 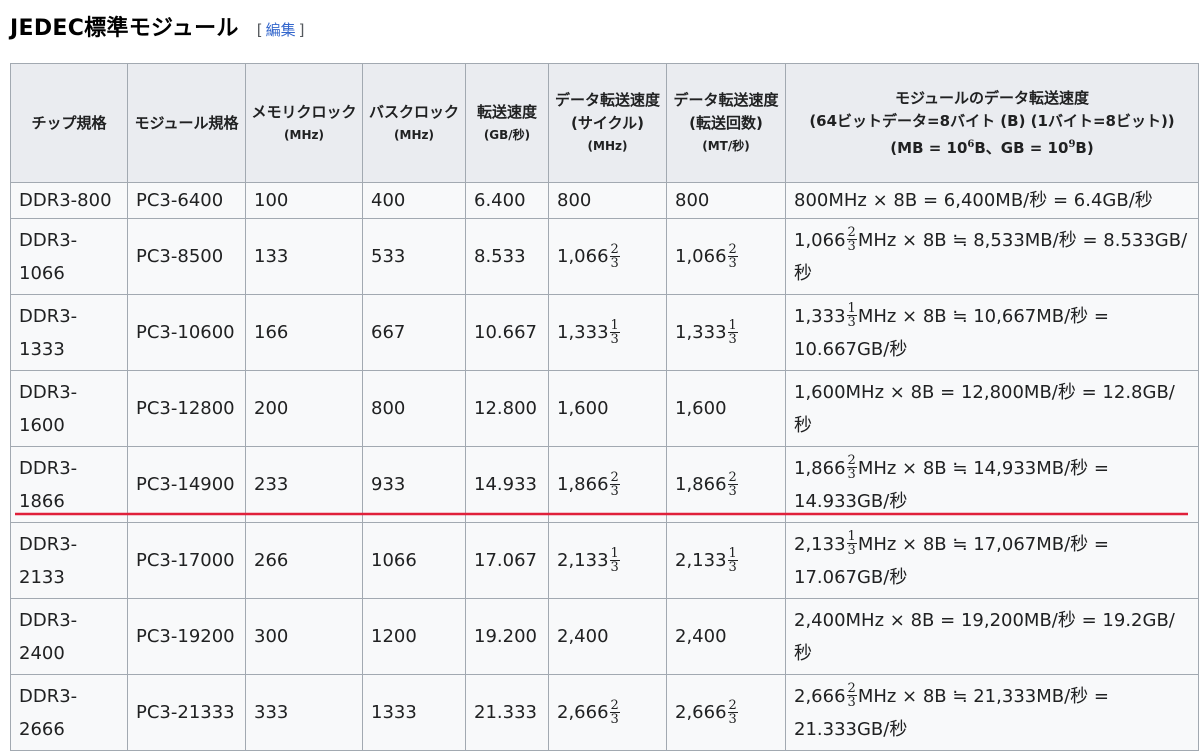 What do you see at coordinates (186, 484) in the screenshot?
I see `cell-module: PC3-14900` at bounding box center [186, 484].